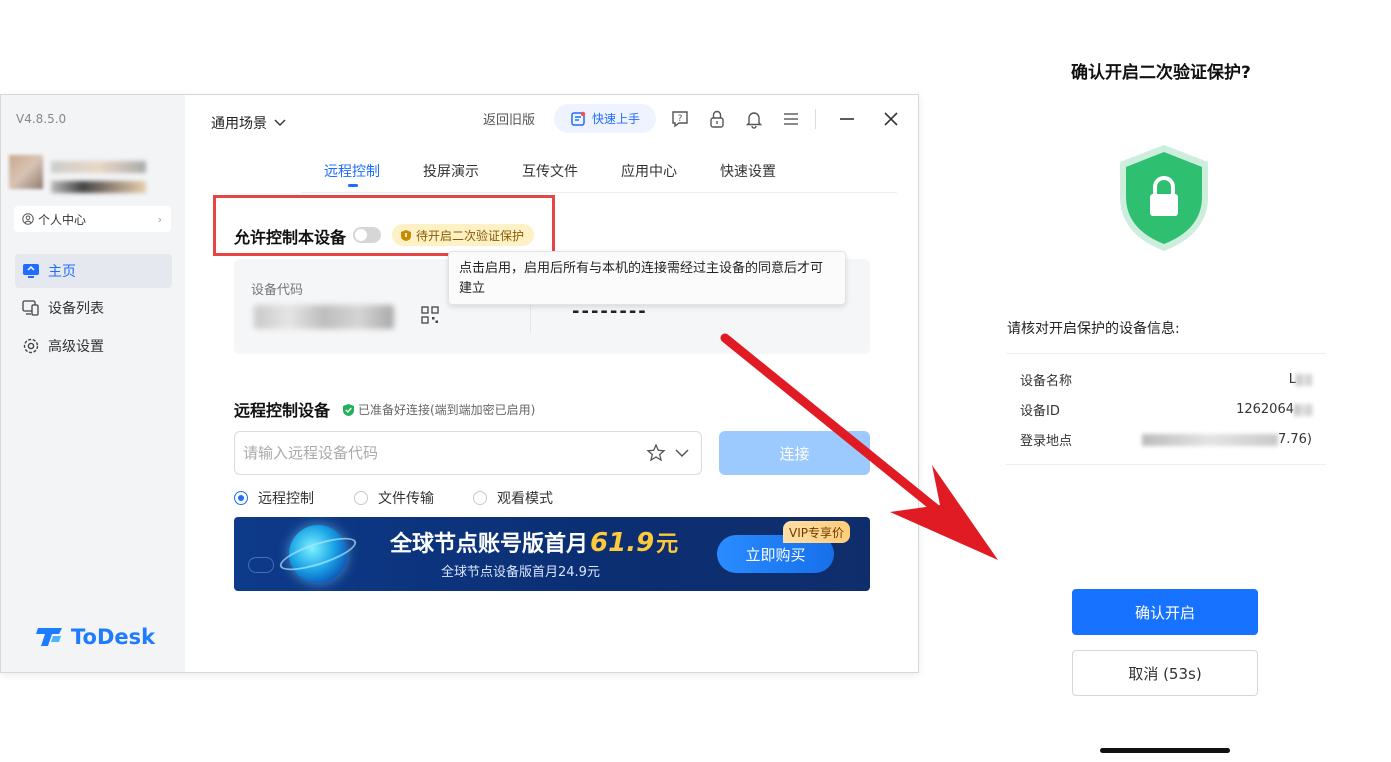 The width and height of the screenshot is (1391, 762). I want to click on tab-quick-settings: 快速设置, so click(748, 171).